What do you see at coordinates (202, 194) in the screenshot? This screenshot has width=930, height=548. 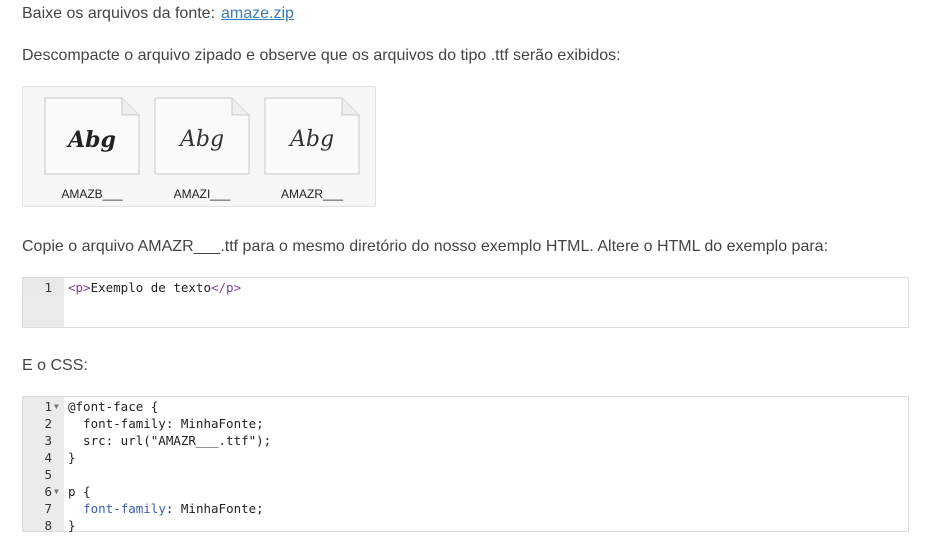 I see `file-name: AMAZI___` at bounding box center [202, 194].